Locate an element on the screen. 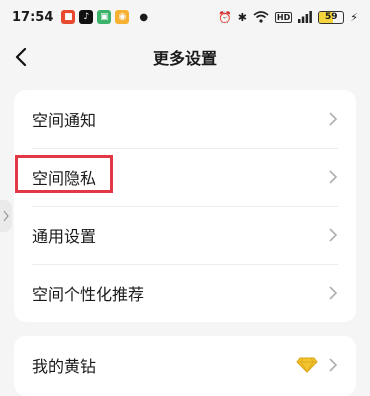  weibo-icon: ◉ is located at coordinates (122, 17).